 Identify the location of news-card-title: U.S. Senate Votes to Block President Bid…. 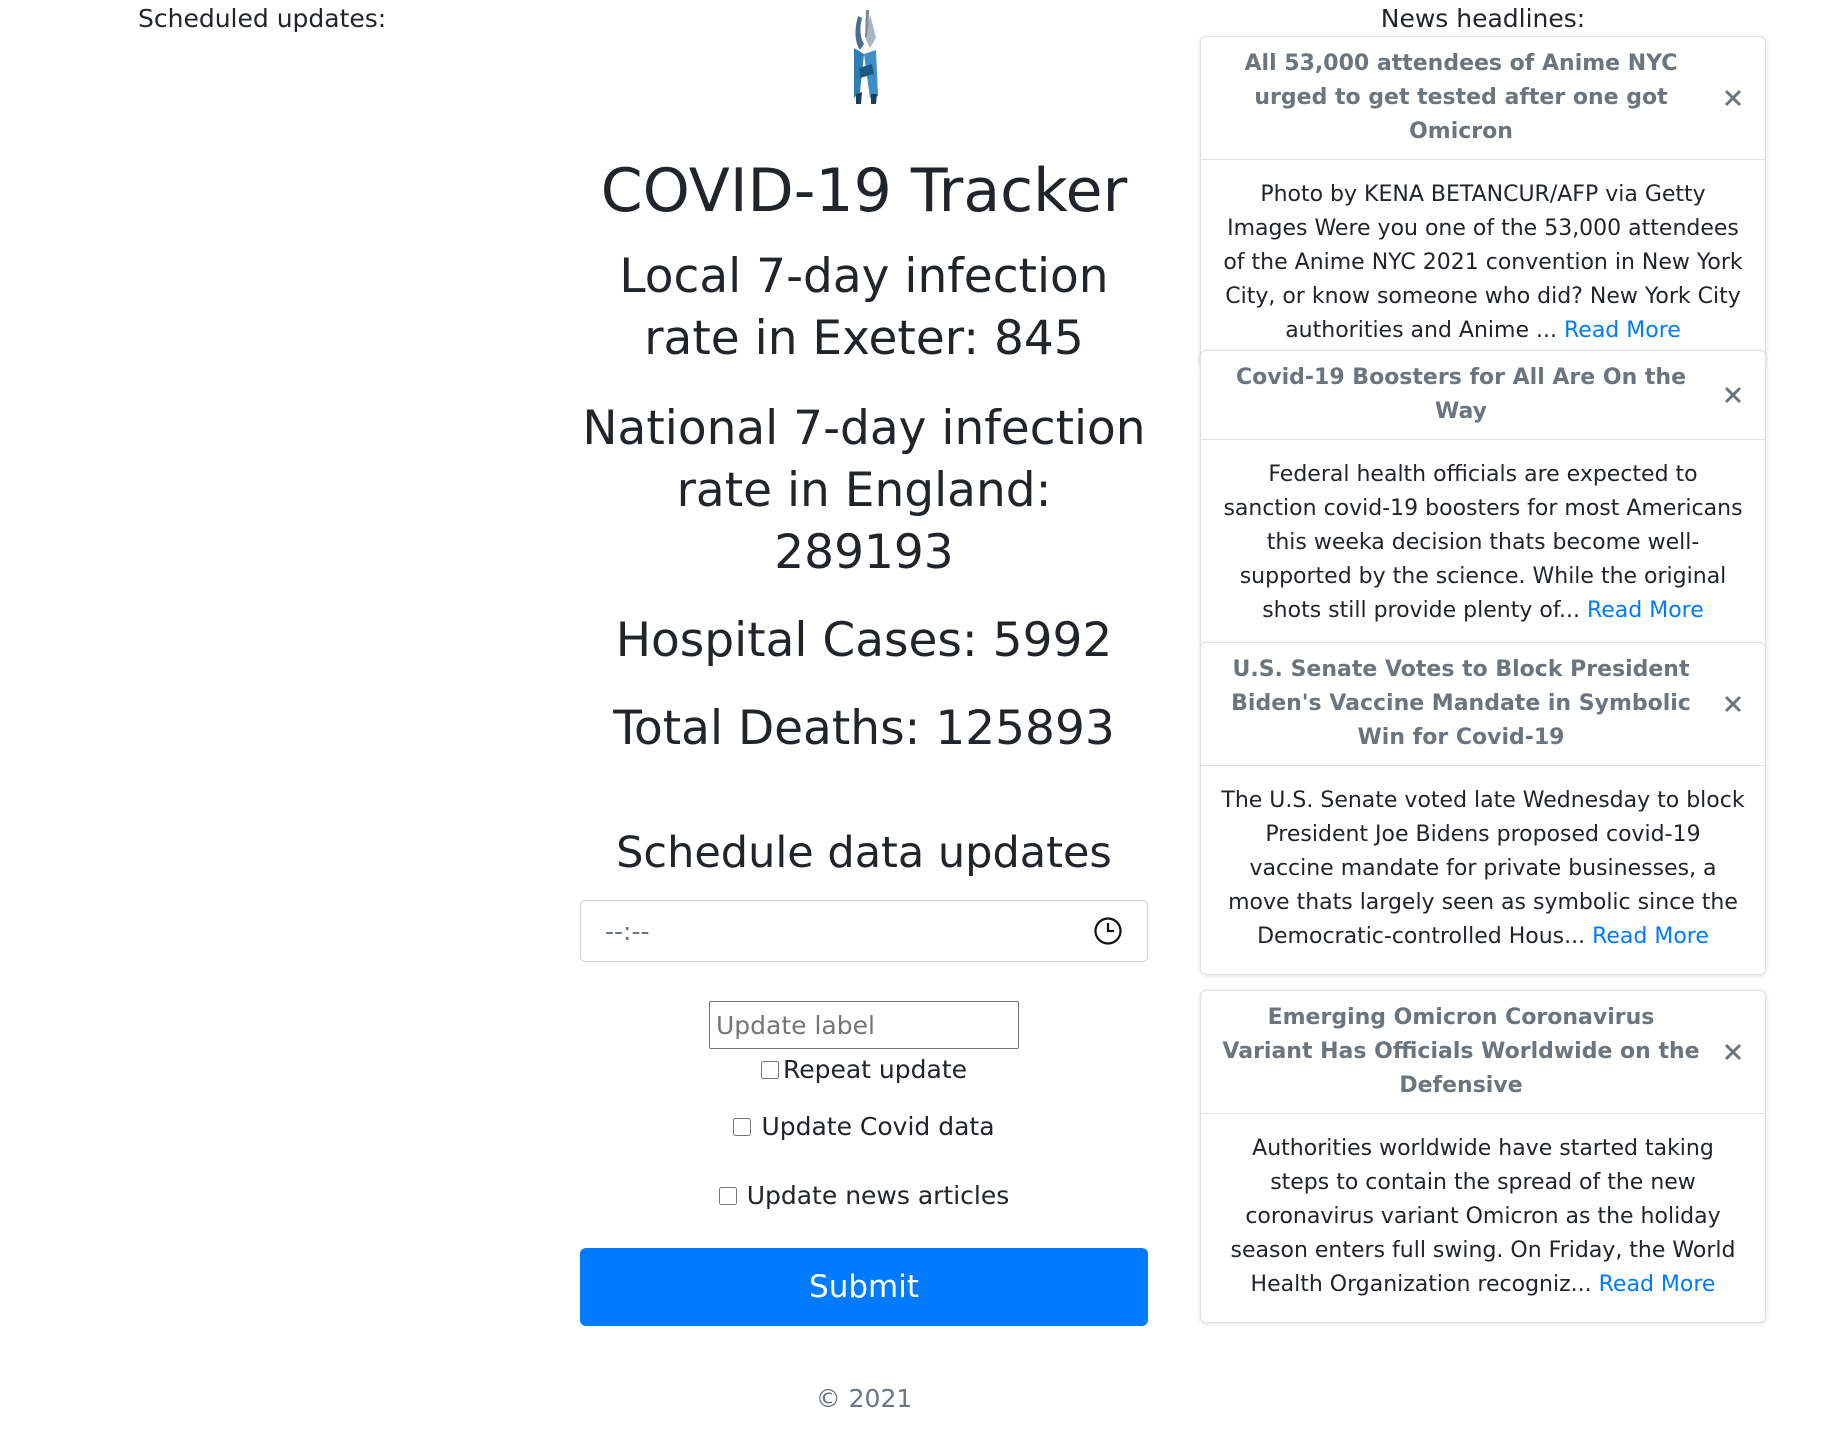
(1483, 704).